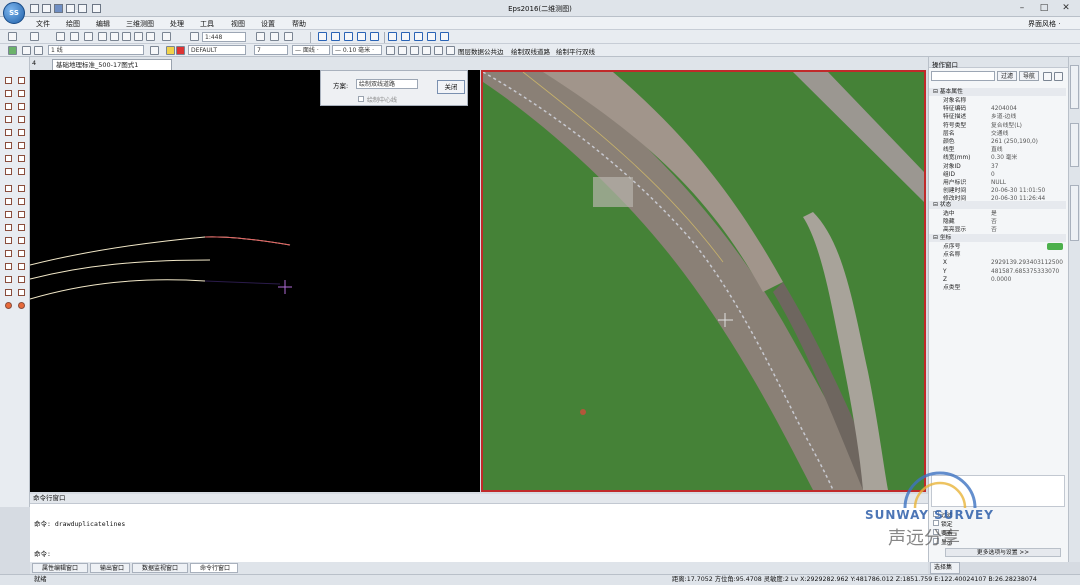 This screenshot has width=1080, height=585. I want to click on command-window, so click(479, 528).